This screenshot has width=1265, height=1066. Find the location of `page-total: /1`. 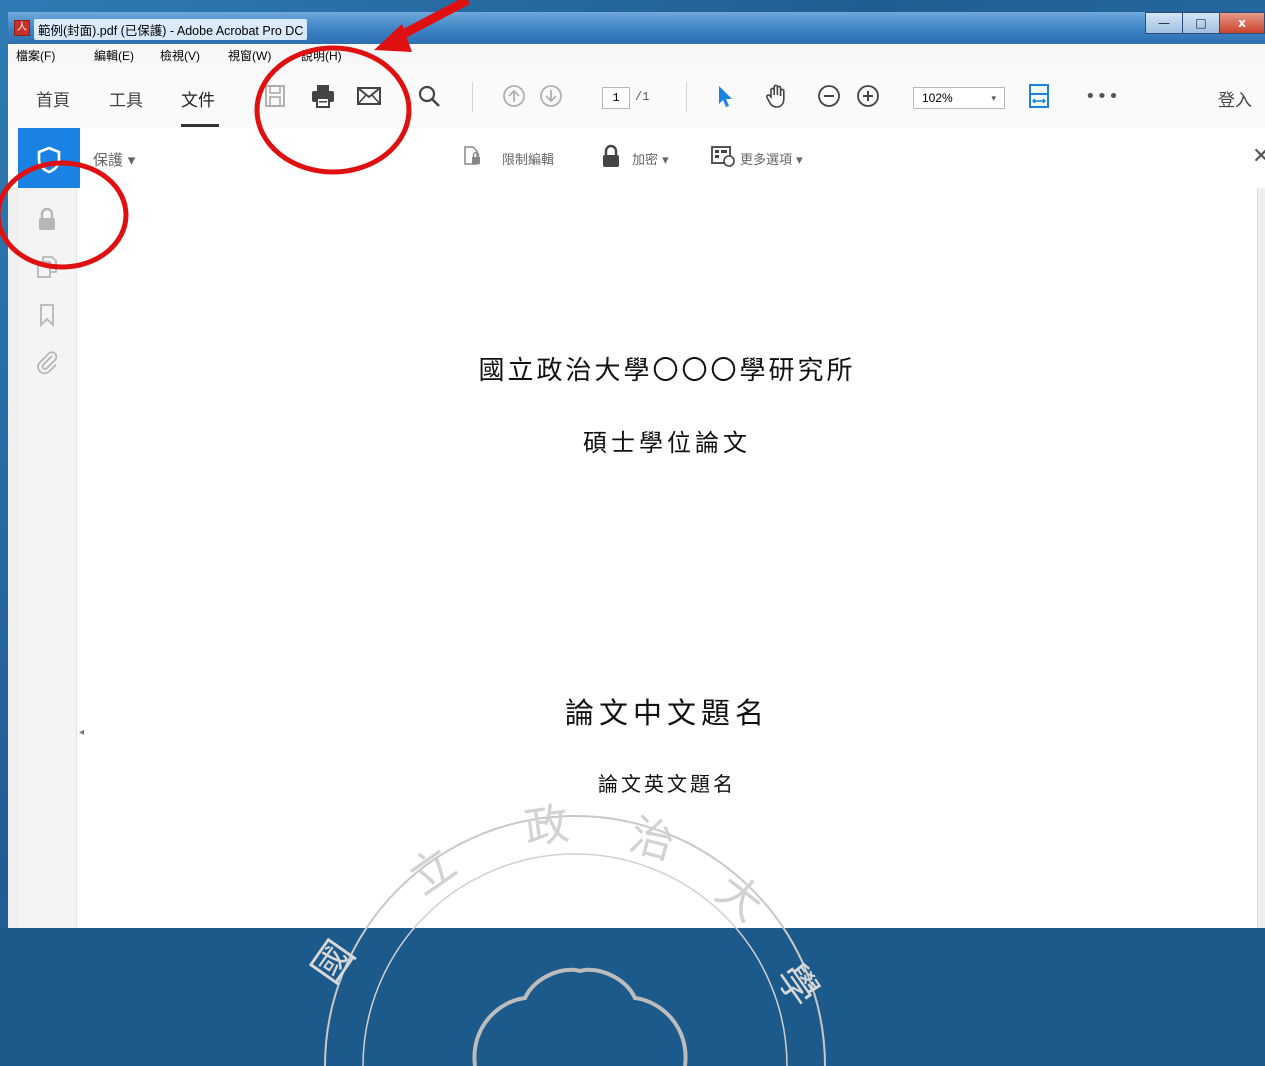

page-total: /1 is located at coordinates (642, 97).